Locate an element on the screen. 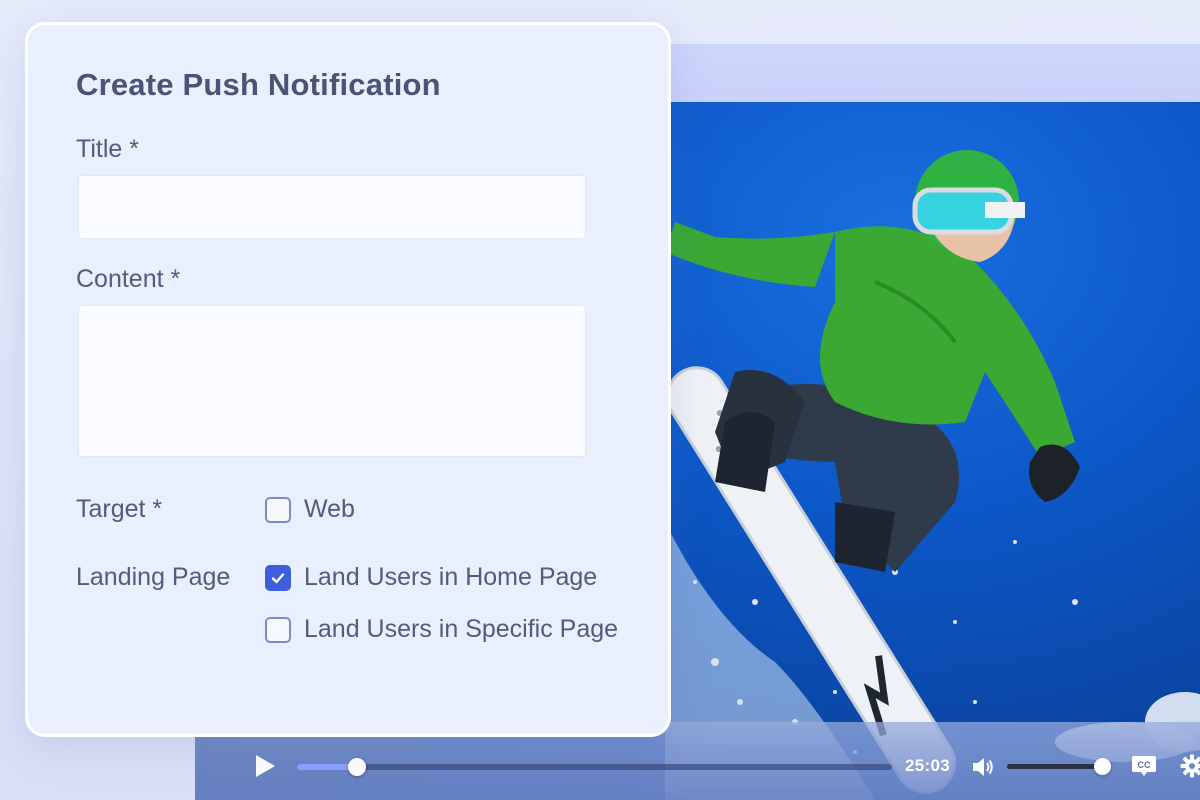 The width and height of the screenshot is (1200, 800). progress-knob is located at coordinates (356, 767).